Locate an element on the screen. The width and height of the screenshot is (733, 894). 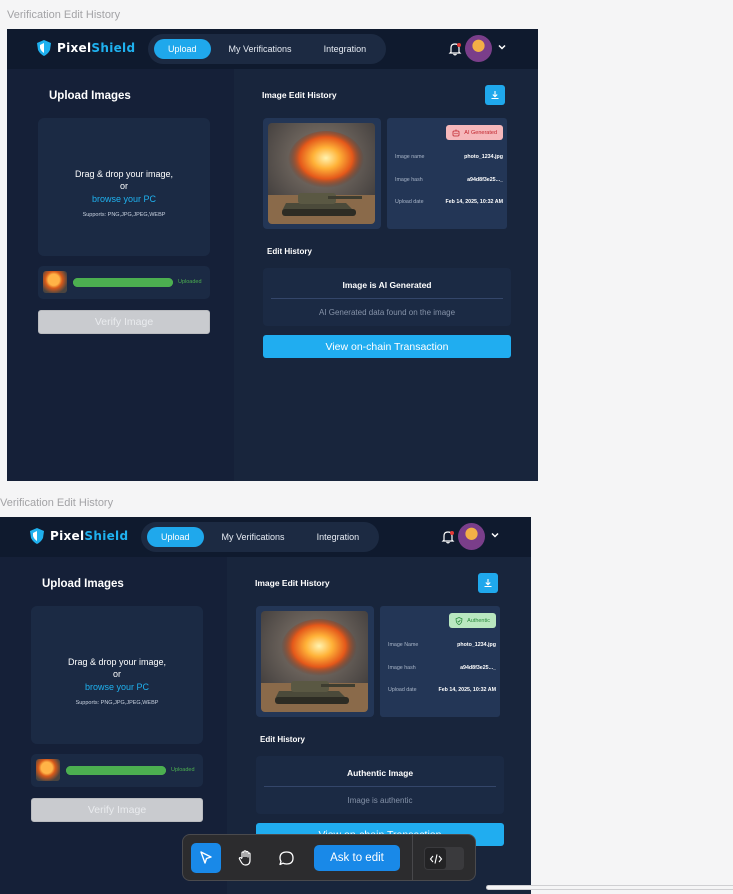
result-title: Image is AI Generated is located at coordinates (387, 285).